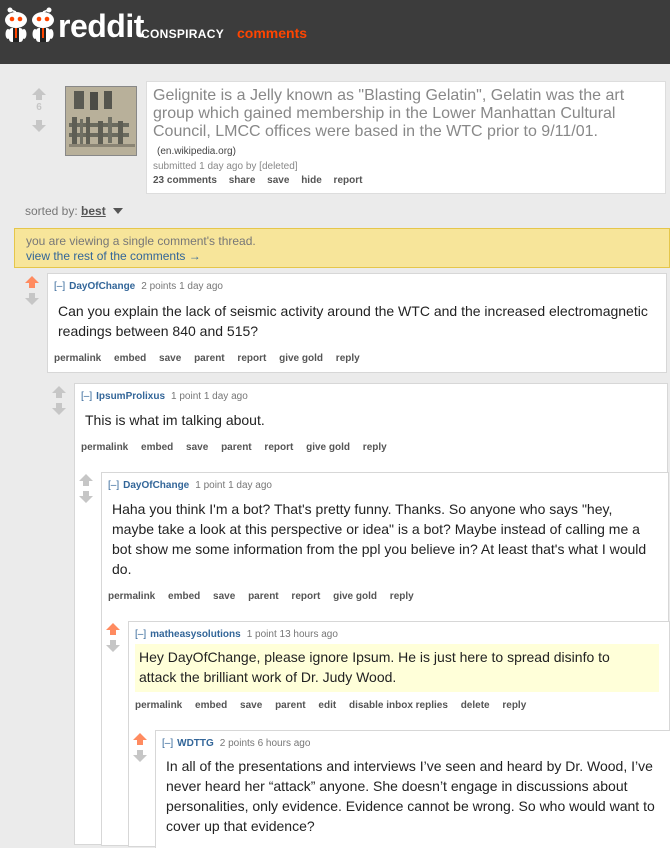 The height and width of the screenshot is (848, 670). I want to click on sort-selector: sorted by: best, so click(74, 211).